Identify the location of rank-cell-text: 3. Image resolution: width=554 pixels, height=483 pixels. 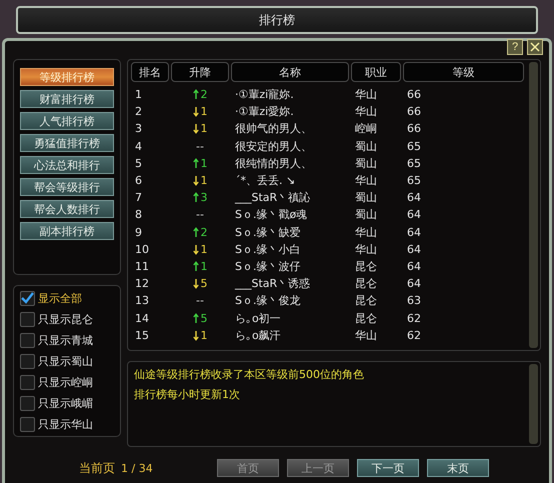
(138, 129).